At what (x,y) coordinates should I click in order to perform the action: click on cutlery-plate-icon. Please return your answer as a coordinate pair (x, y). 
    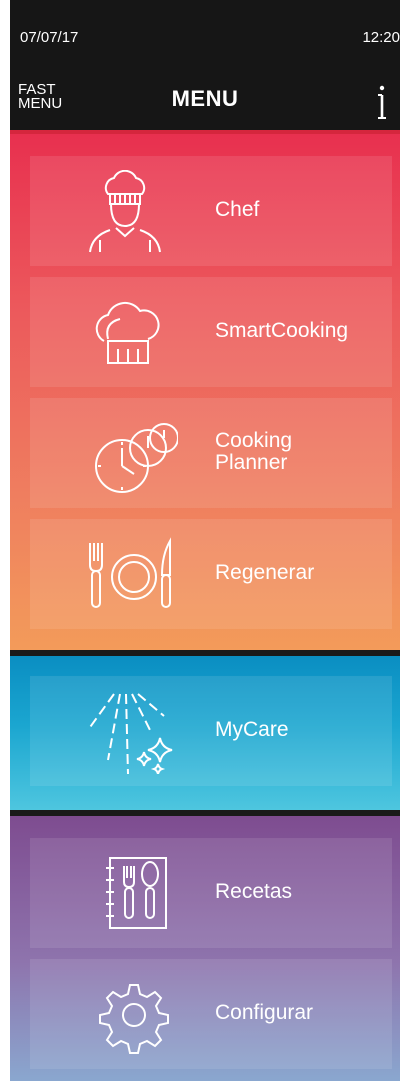
    Looking at the image, I should click on (130, 572).